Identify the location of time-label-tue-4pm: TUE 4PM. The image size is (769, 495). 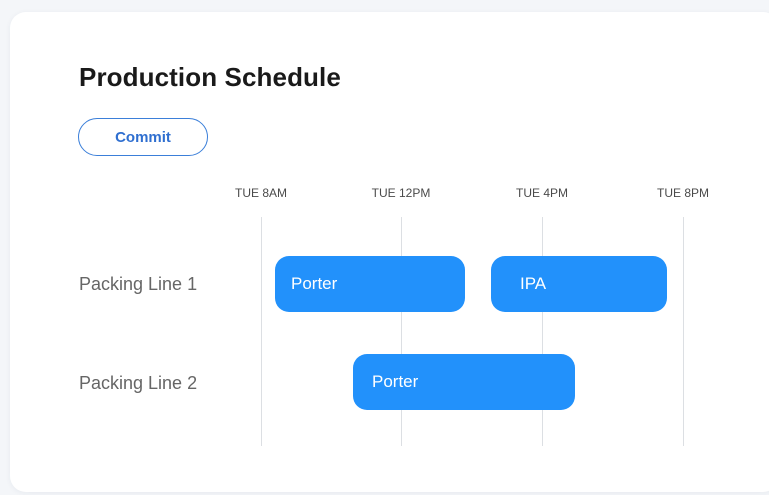
(542, 193).